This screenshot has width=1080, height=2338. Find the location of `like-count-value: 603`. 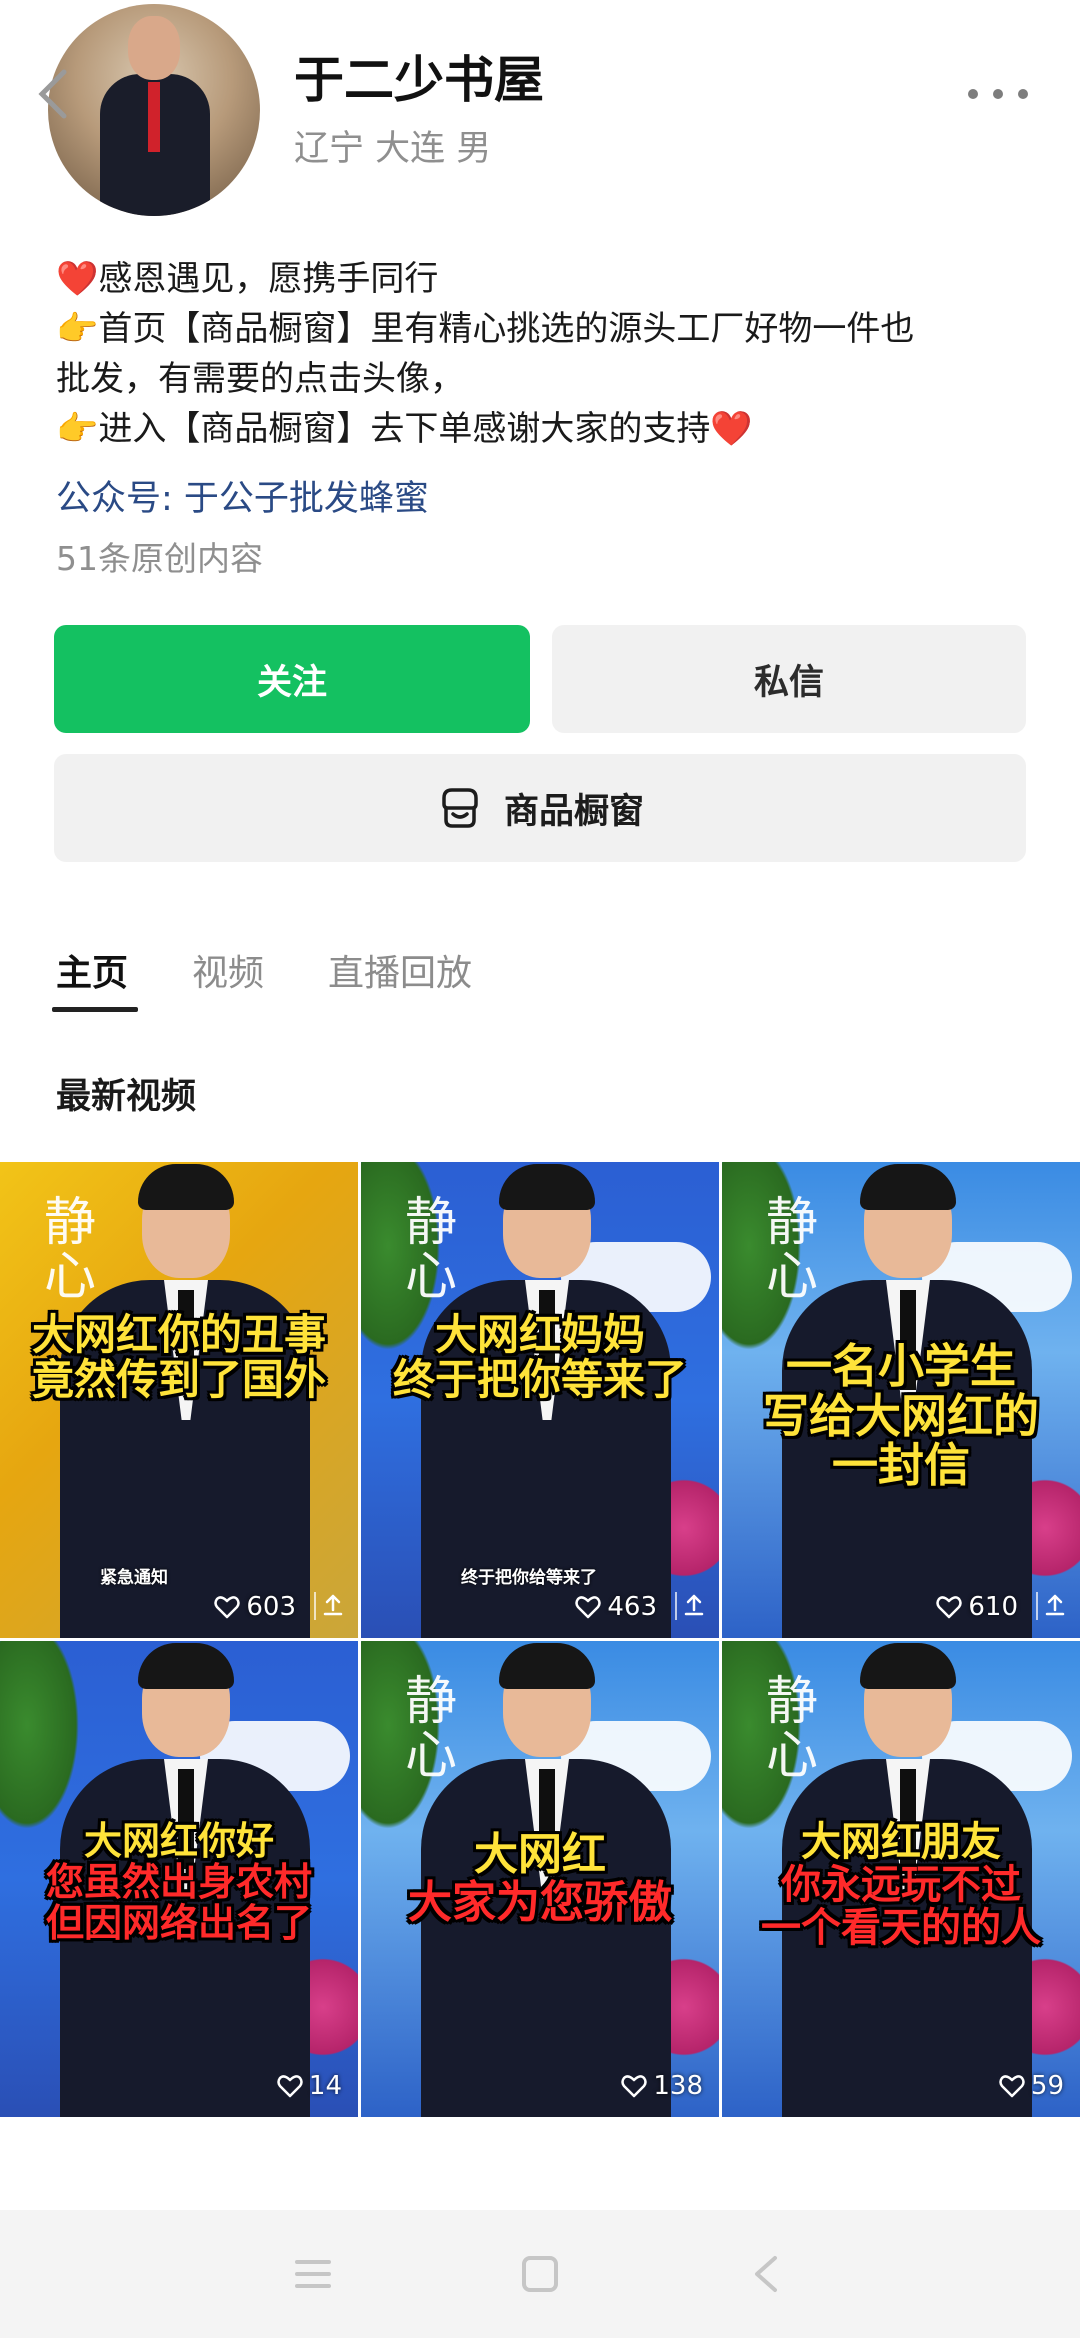

like-count-value: 603 is located at coordinates (271, 1607).